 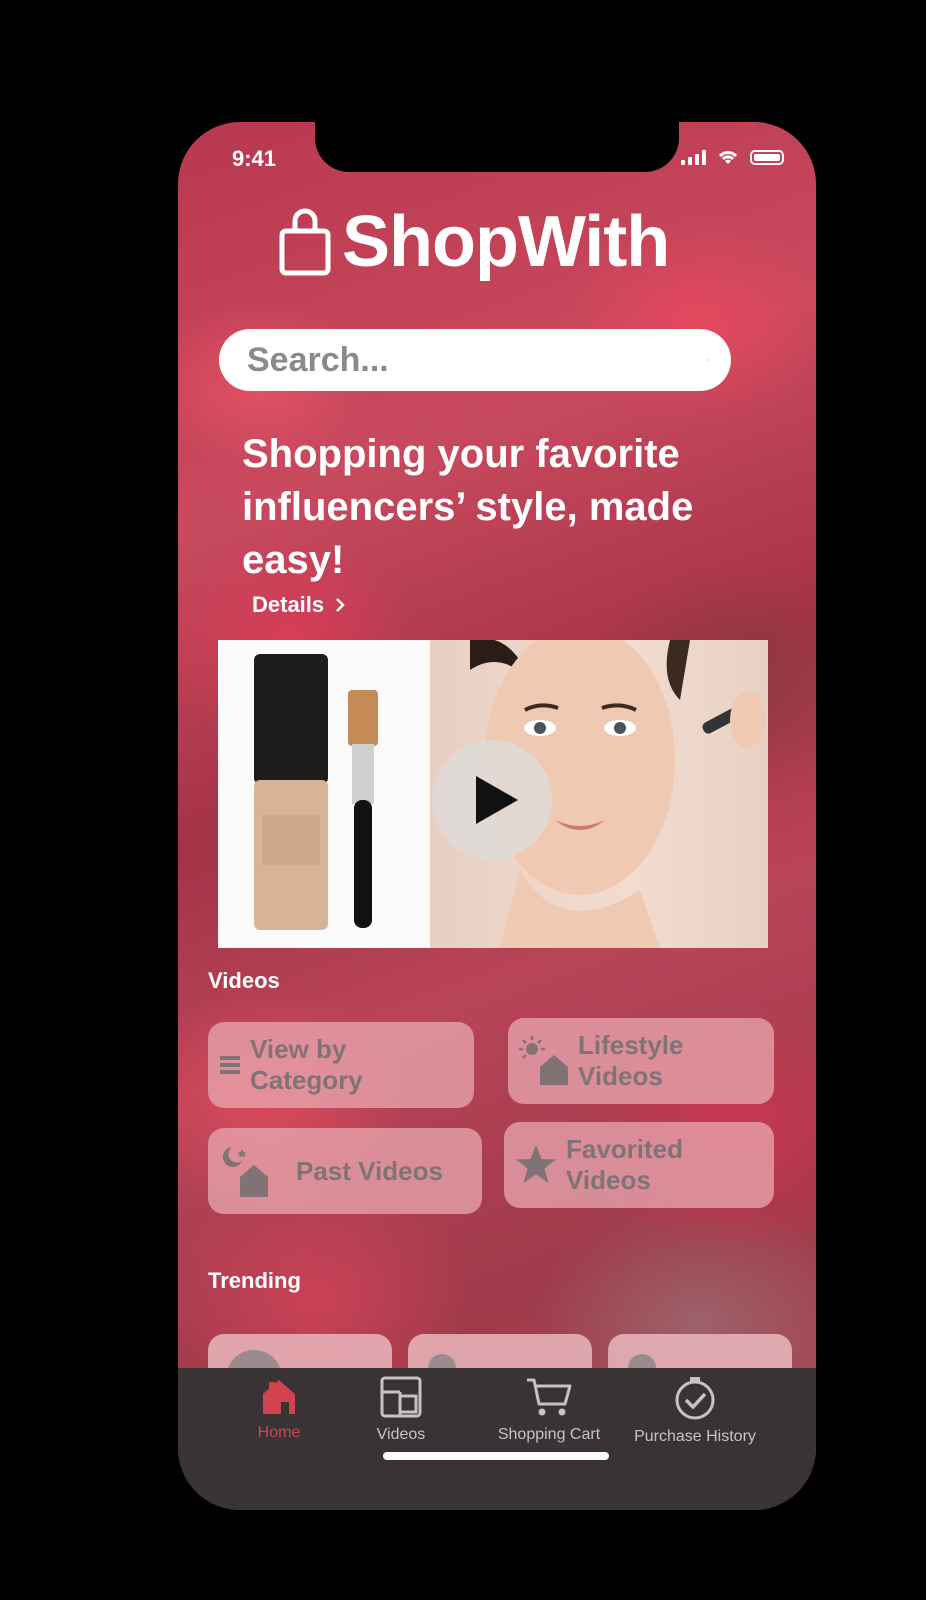 I want to click on signal-icon, so click(x=693, y=157).